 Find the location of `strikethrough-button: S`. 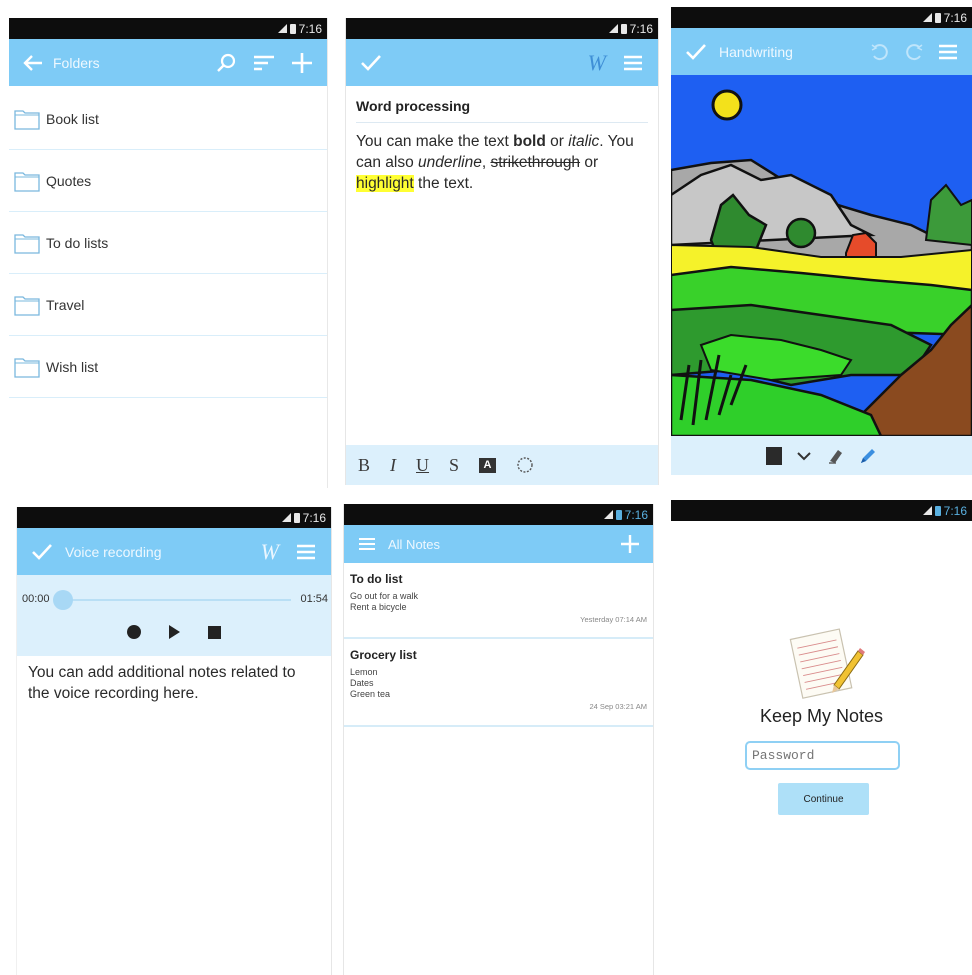

strikethrough-button: S is located at coordinates (454, 465).